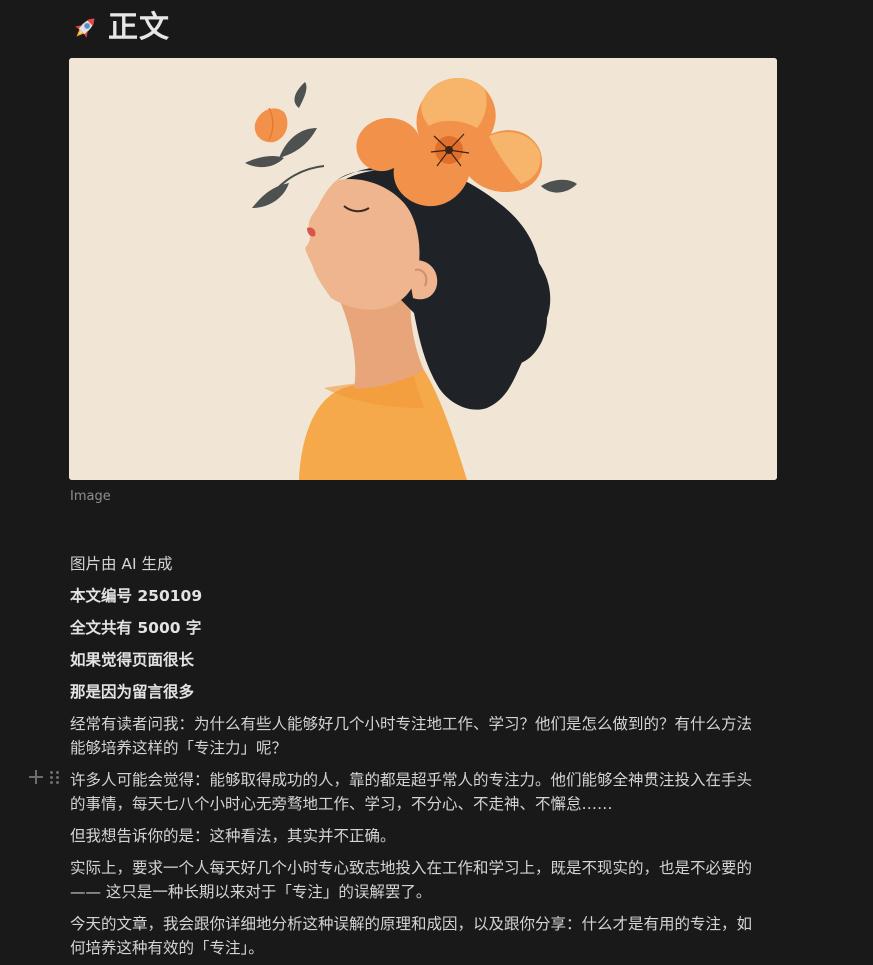 The height and width of the screenshot is (965, 873). I want to click on plus-icon, so click(36, 777).